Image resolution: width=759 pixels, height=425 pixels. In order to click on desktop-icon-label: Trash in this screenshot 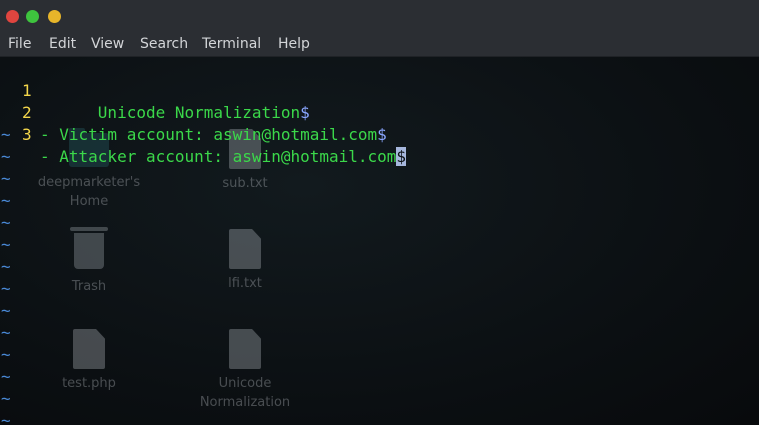, I will do `click(89, 286)`.